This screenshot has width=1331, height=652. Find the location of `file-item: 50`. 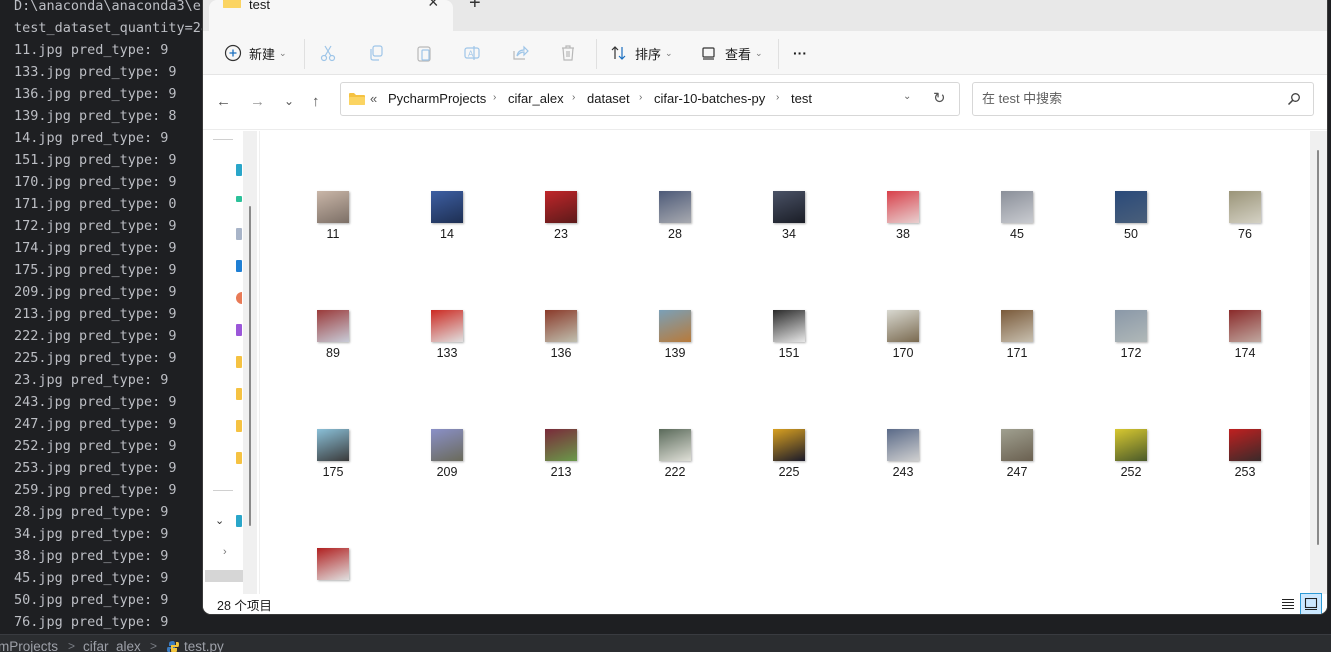

file-item: 50 is located at coordinates (1131, 226).